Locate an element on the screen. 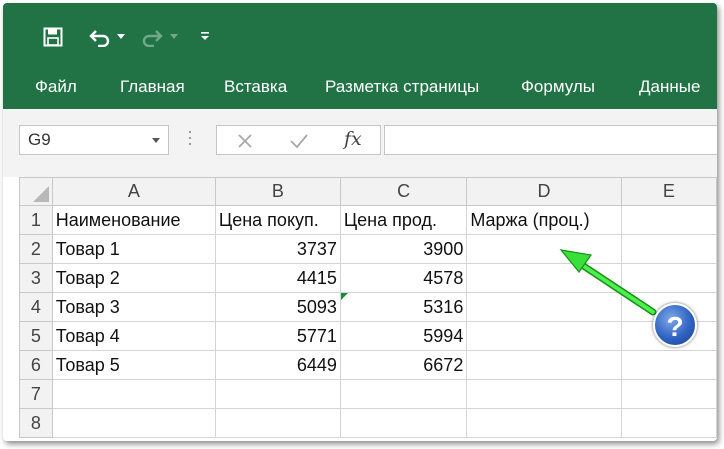  undo-button is located at coordinates (100, 37).